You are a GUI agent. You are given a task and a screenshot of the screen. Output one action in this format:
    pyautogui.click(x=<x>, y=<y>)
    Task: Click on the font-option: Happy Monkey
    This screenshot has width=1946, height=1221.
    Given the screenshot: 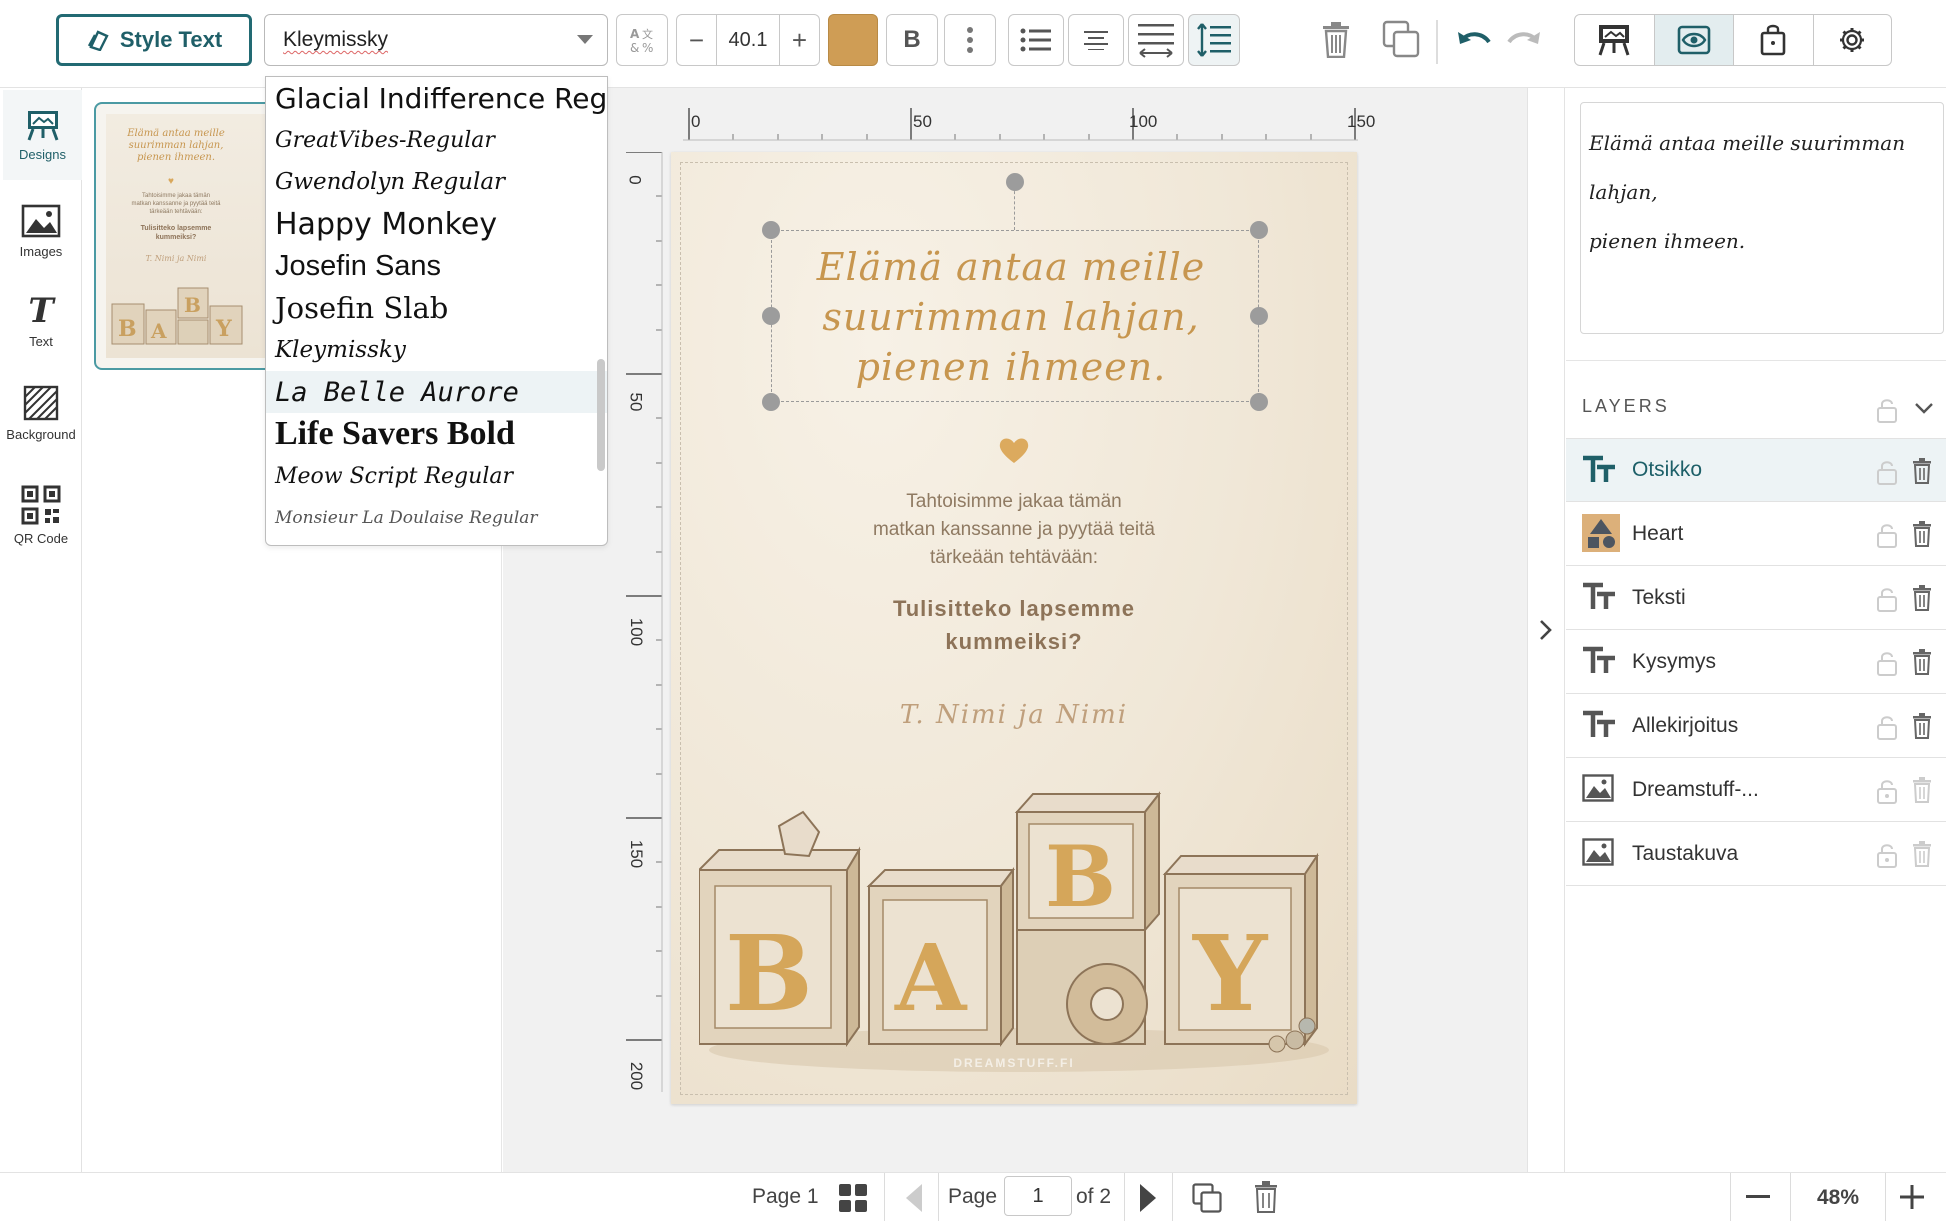 What is the action you would take?
    pyautogui.click(x=436, y=224)
    